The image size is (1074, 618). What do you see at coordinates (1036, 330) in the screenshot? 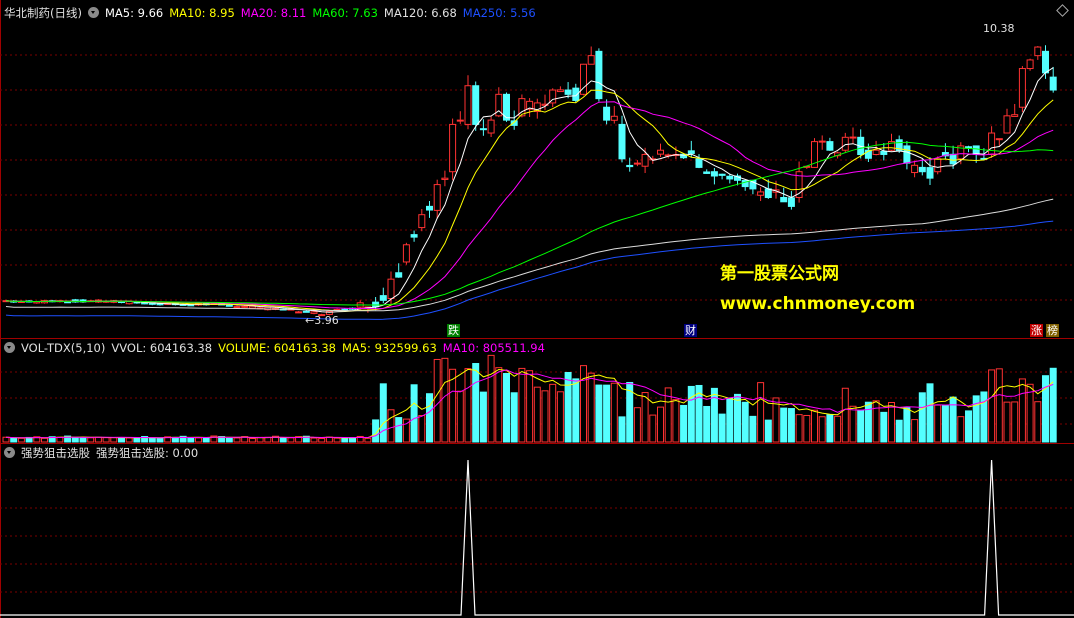
I see `badge-zhang: 涨` at bounding box center [1036, 330].